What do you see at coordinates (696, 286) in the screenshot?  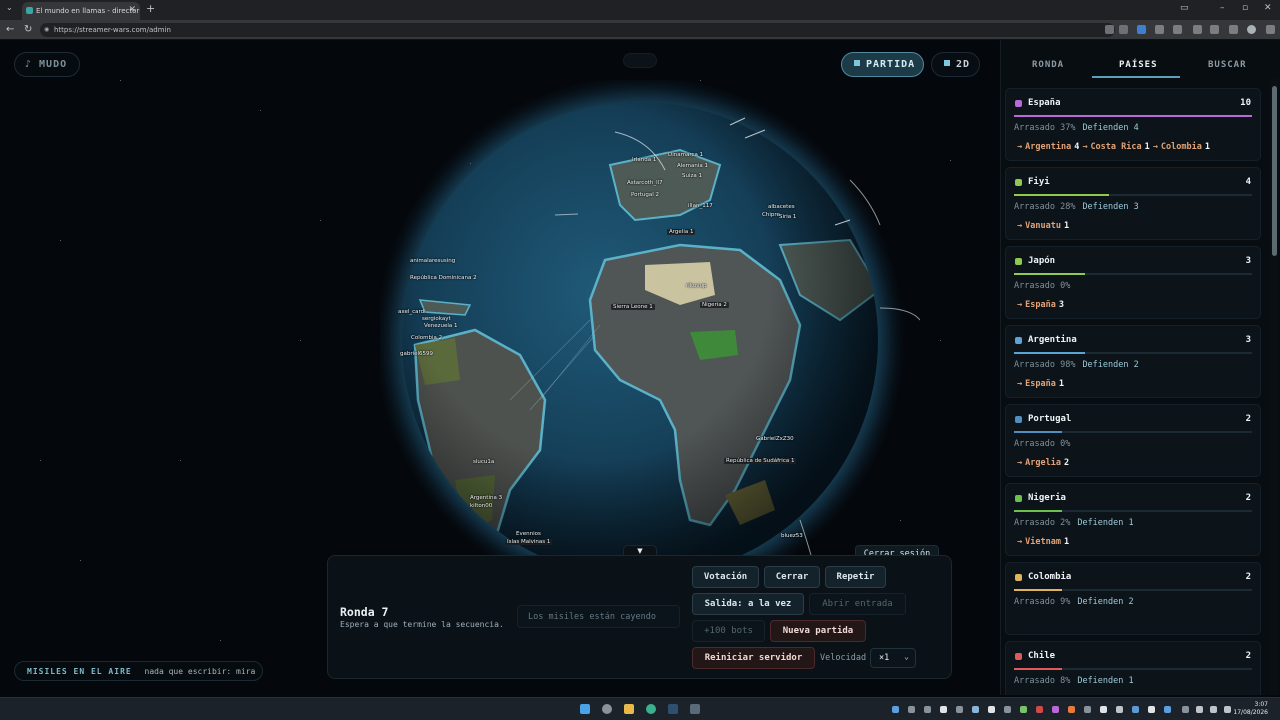 I see `globe-label: rikuvup` at bounding box center [696, 286].